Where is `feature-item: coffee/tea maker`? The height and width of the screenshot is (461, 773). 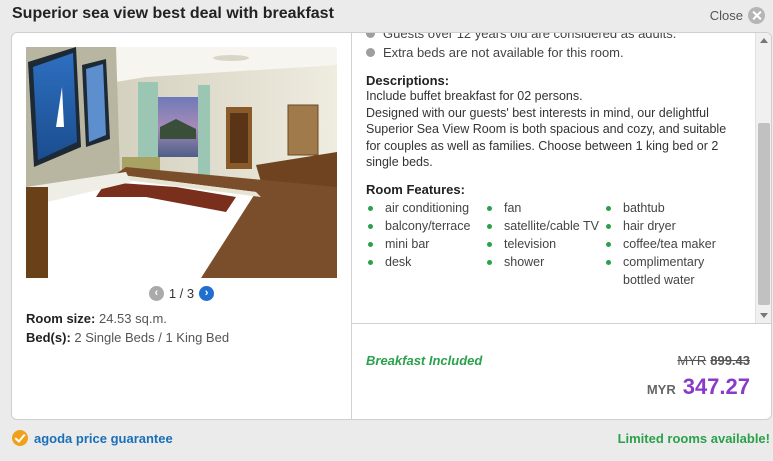 feature-item: coffee/tea maker is located at coordinates (674, 244).